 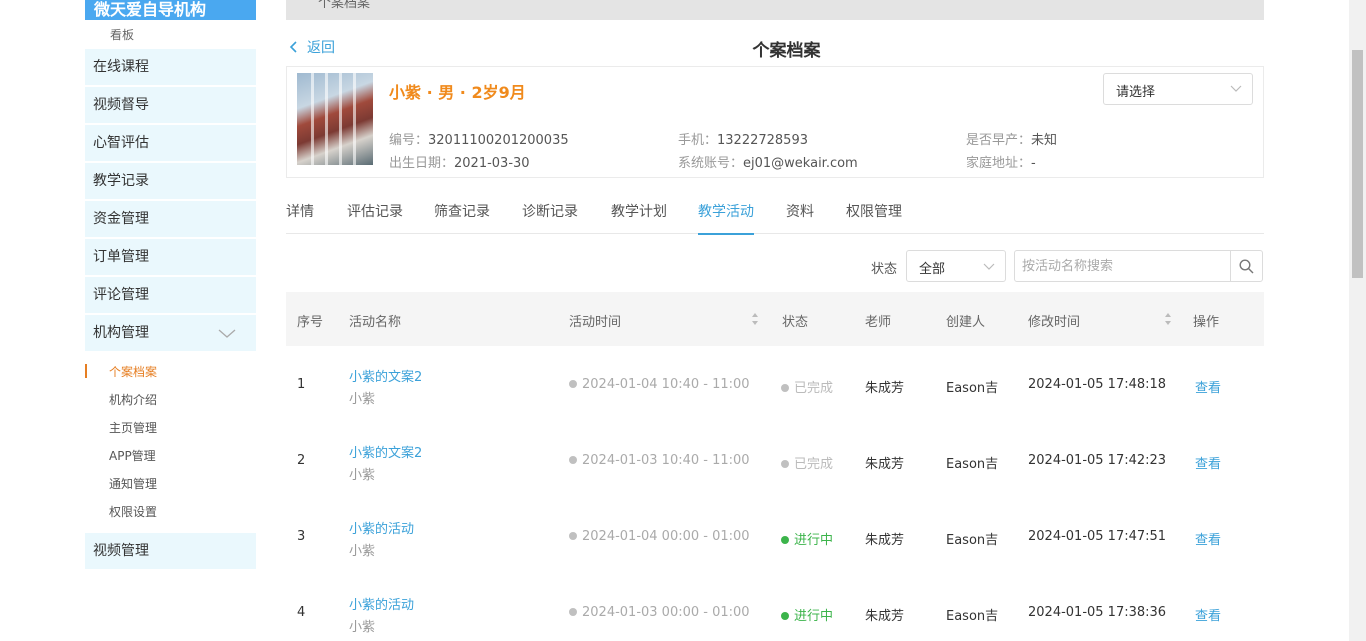 What do you see at coordinates (170, 333) in the screenshot?
I see `sidebar-item-org-management: 机构管理` at bounding box center [170, 333].